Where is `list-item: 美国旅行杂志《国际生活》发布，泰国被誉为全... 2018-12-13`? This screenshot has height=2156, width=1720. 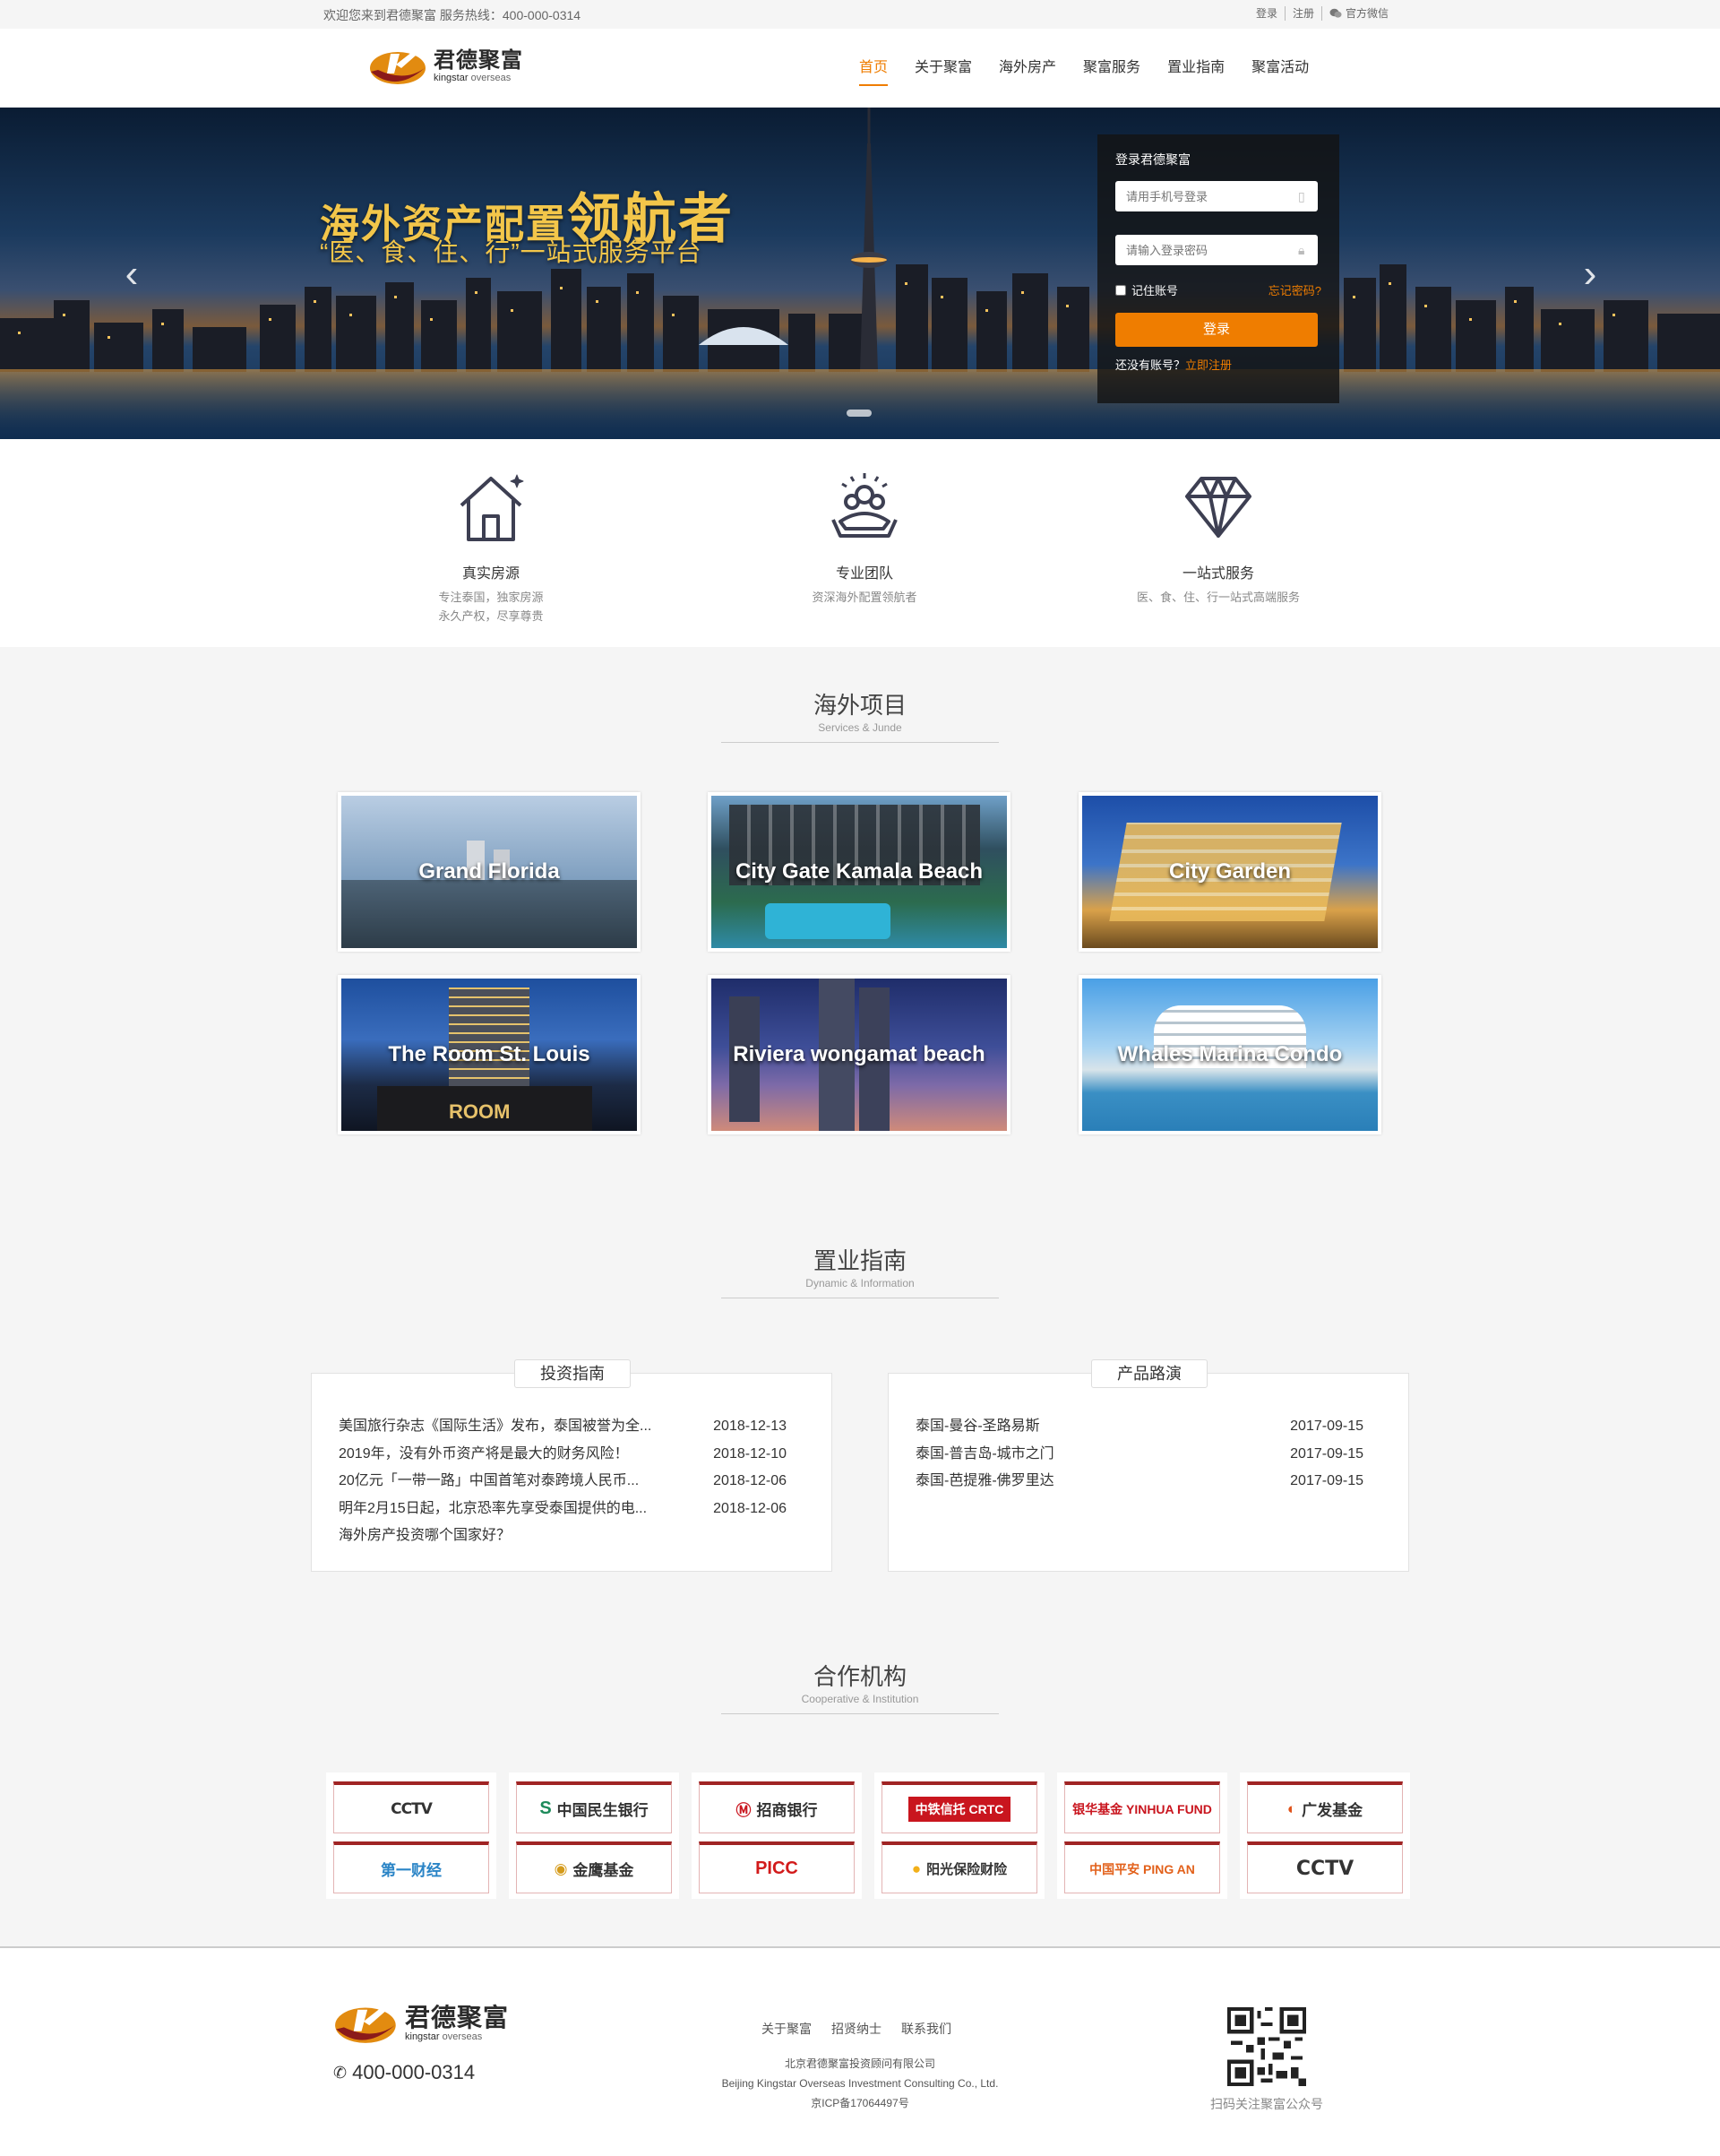 list-item: 美国旅行杂志《国际生活》发布，泰国被誉为全... 2018-12-13 is located at coordinates (563, 1427).